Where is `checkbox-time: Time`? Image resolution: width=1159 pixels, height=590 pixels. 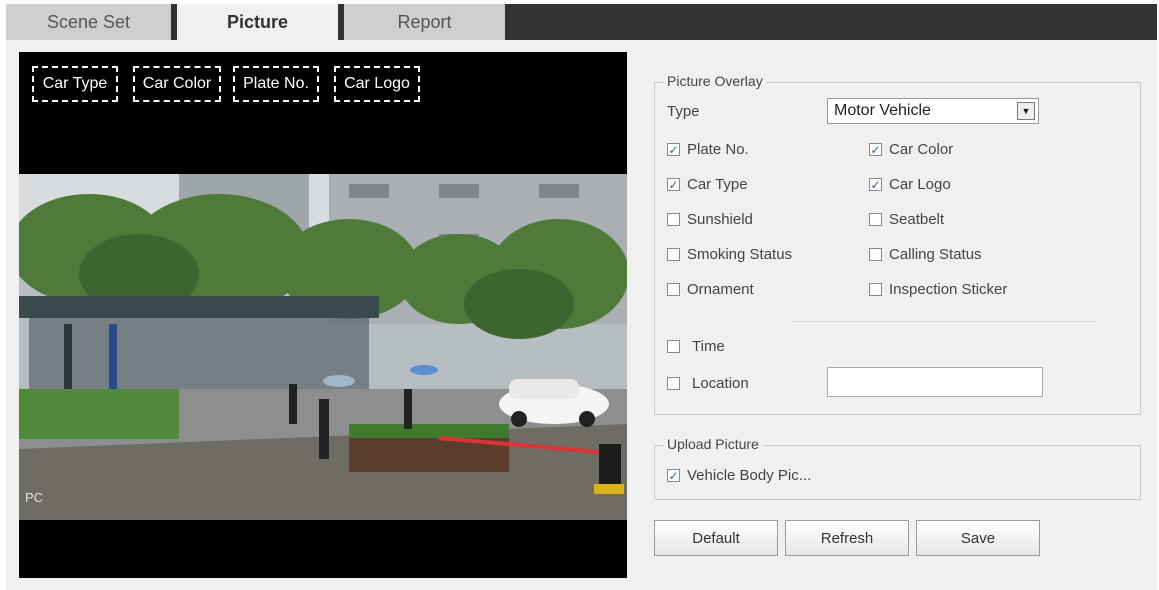
checkbox-time: Time is located at coordinates (696, 346).